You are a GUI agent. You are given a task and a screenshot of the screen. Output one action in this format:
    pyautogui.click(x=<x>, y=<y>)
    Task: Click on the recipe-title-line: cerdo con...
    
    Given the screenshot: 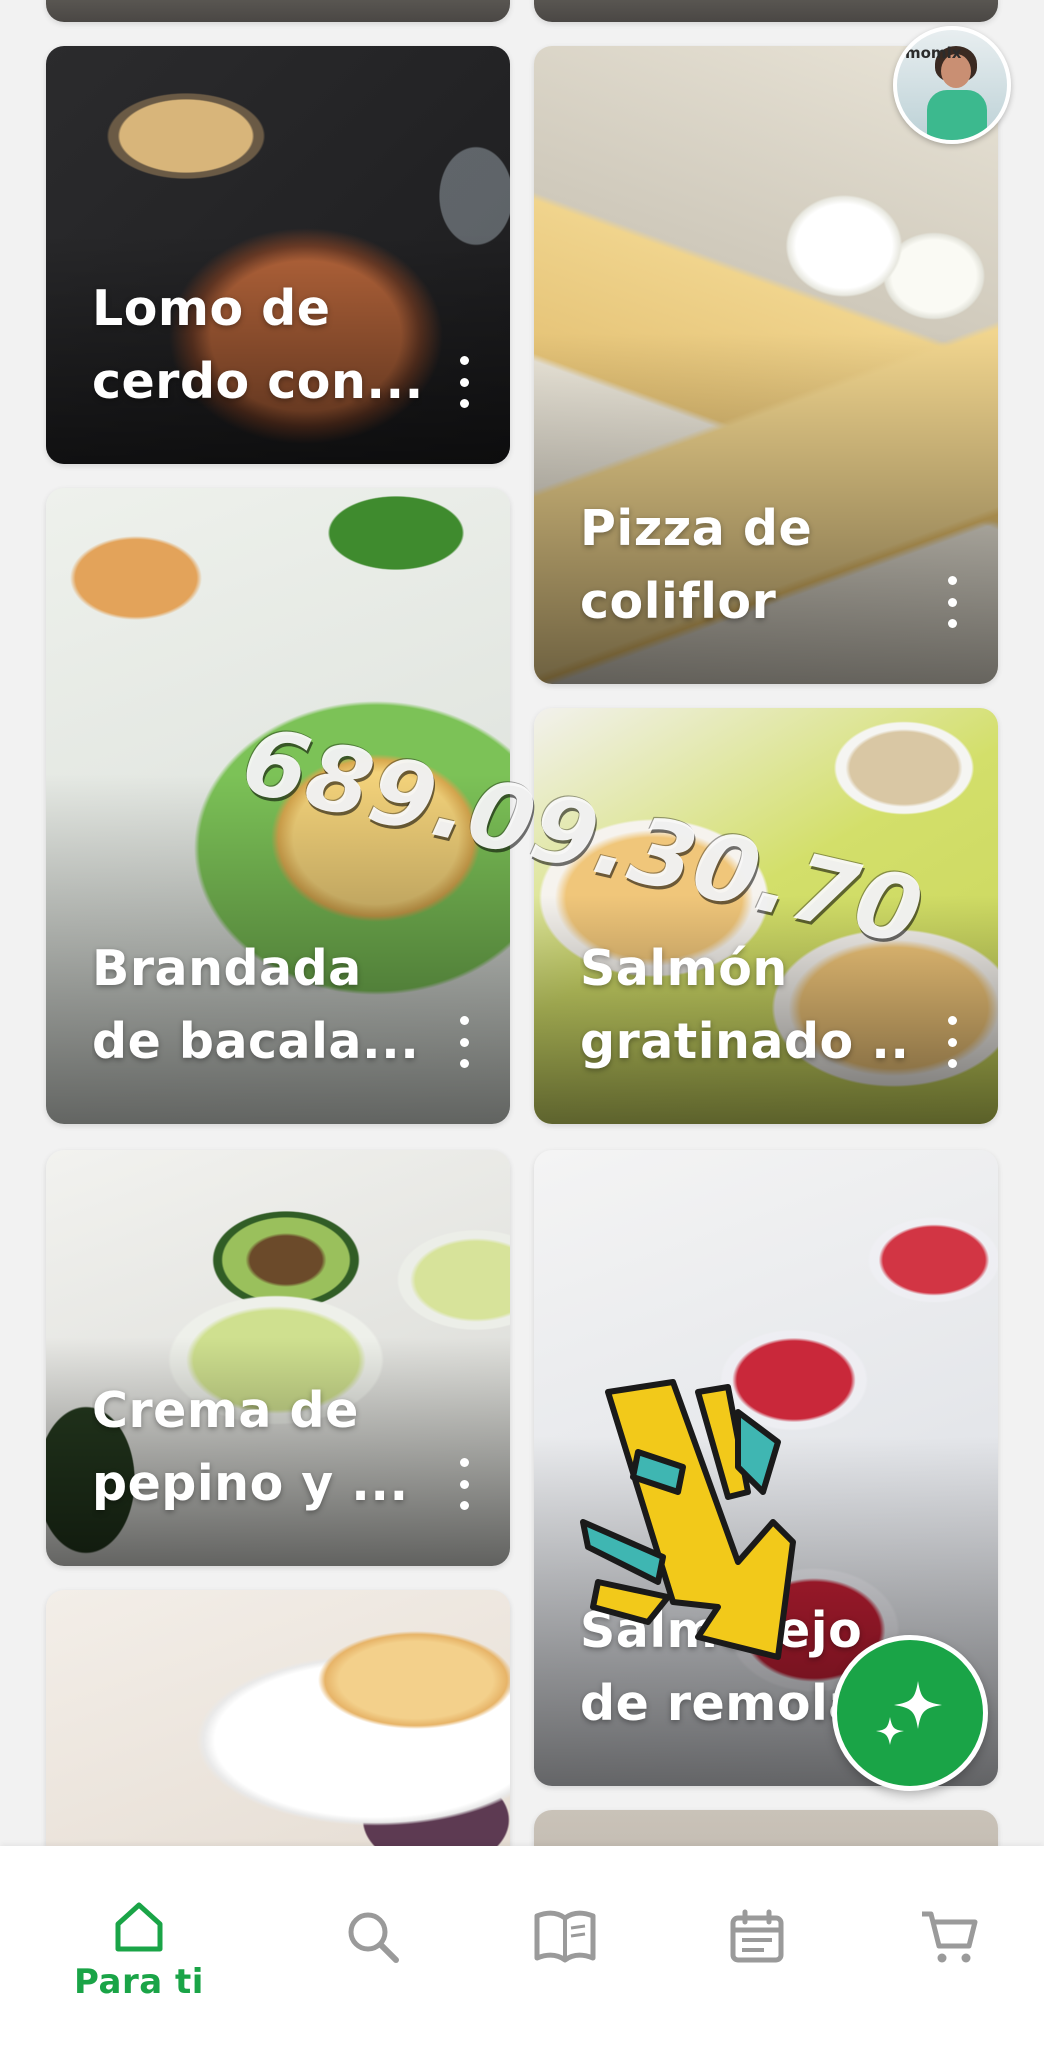 What is the action you would take?
    pyautogui.click(x=257, y=381)
    